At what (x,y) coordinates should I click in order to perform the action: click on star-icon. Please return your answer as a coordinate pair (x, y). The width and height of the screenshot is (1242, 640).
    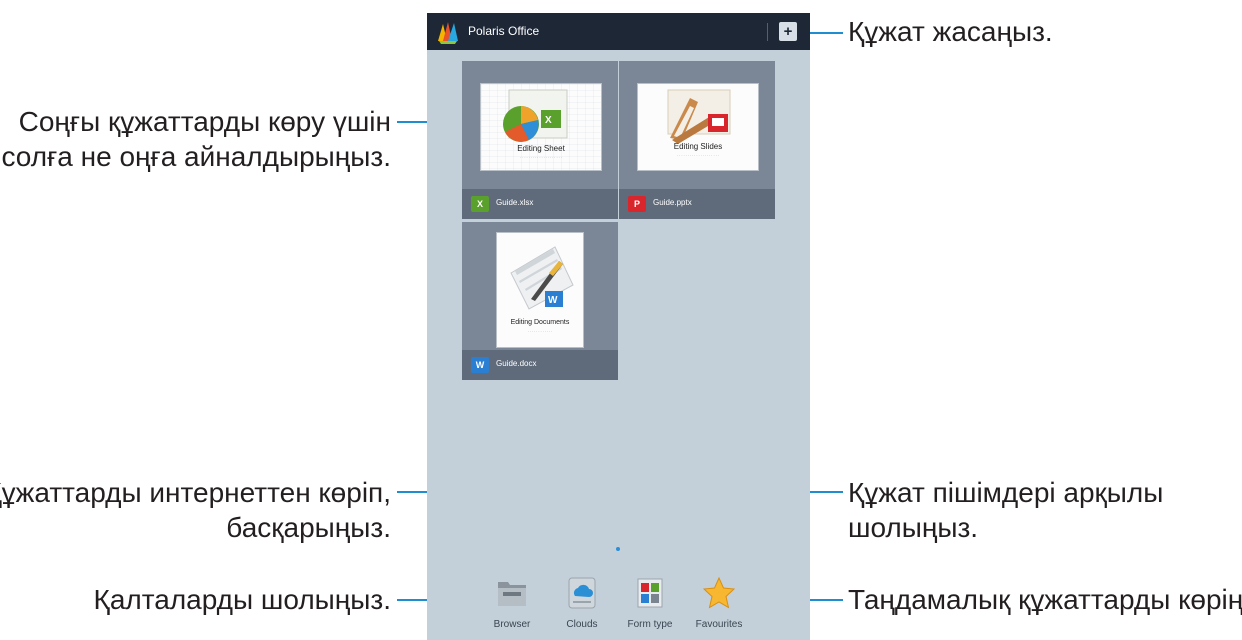
    Looking at the image, I should click on (719, 592).